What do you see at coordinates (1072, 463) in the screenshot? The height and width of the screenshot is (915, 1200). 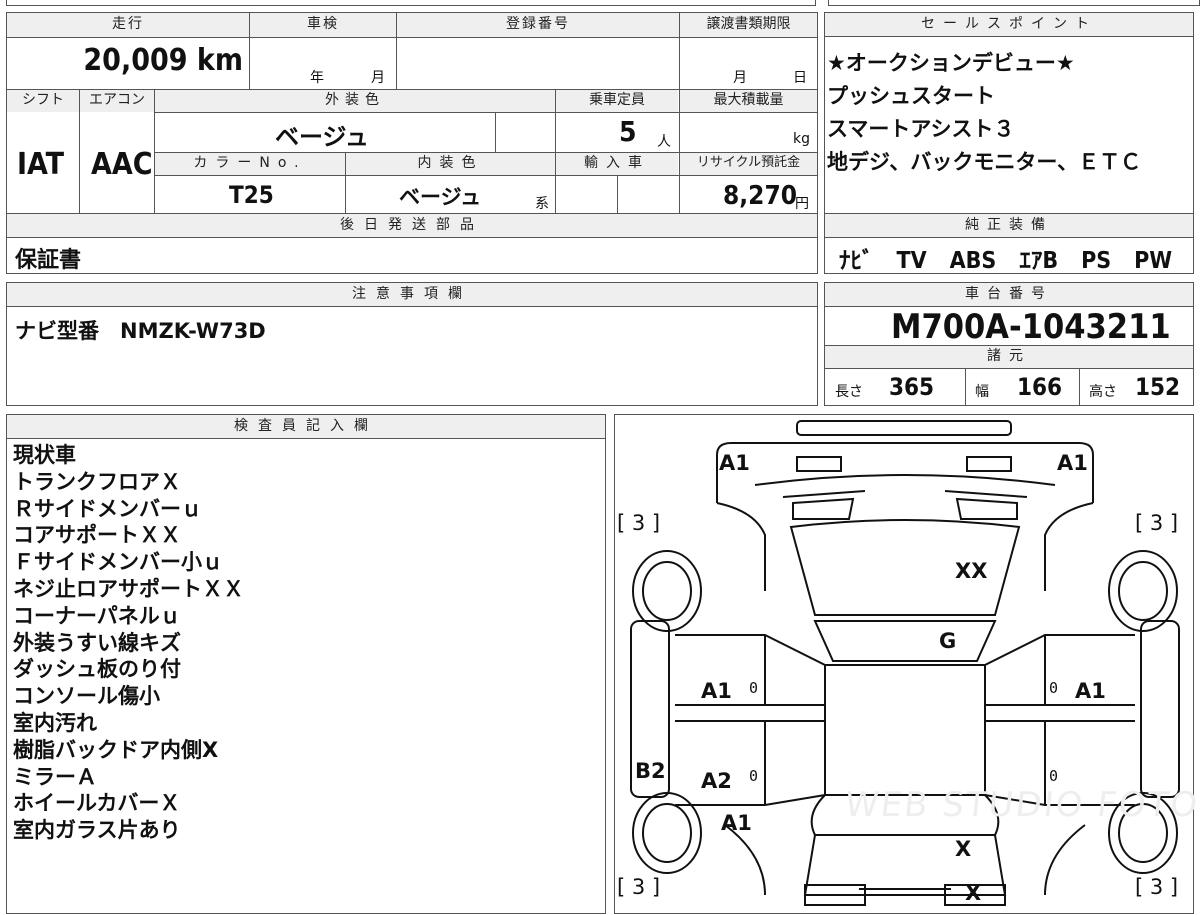 I see `mark-front-right: A1` at bounding box center [1072, 463].